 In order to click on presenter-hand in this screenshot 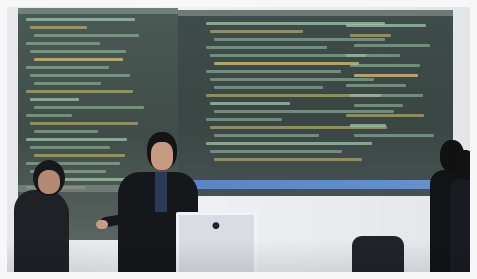, I will do `click(102, 224)`.